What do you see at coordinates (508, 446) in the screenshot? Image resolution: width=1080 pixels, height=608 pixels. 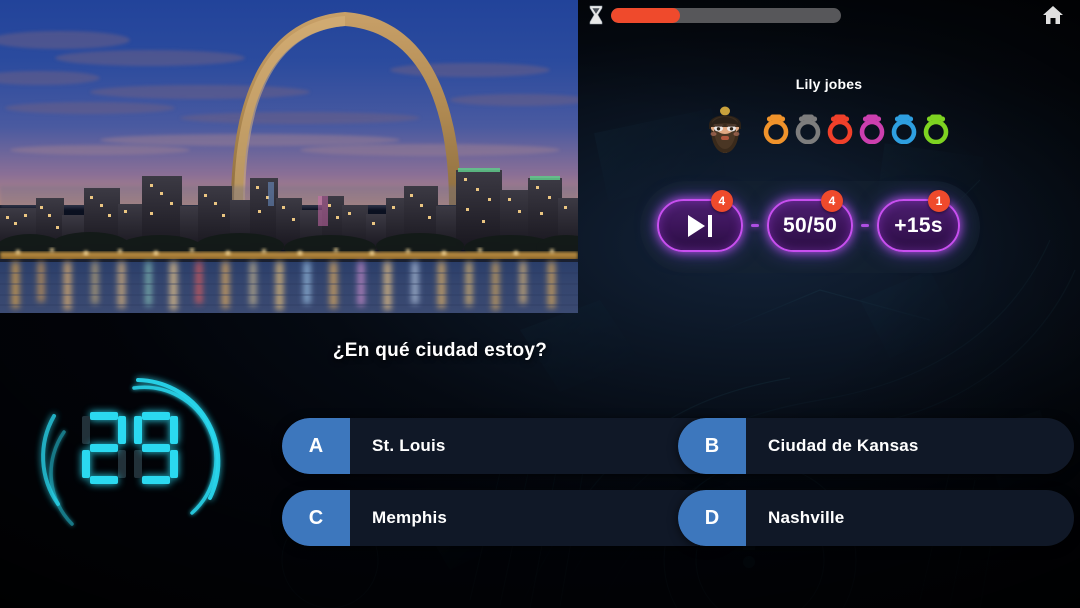 I see `answer-option-a: A St. Louis` at bounding box center [508, 446].